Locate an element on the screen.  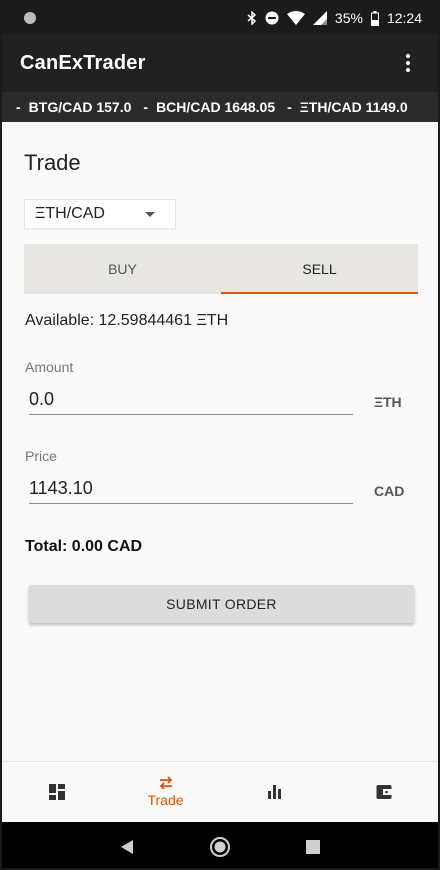
back-icon is located at coordinates (127, 847).